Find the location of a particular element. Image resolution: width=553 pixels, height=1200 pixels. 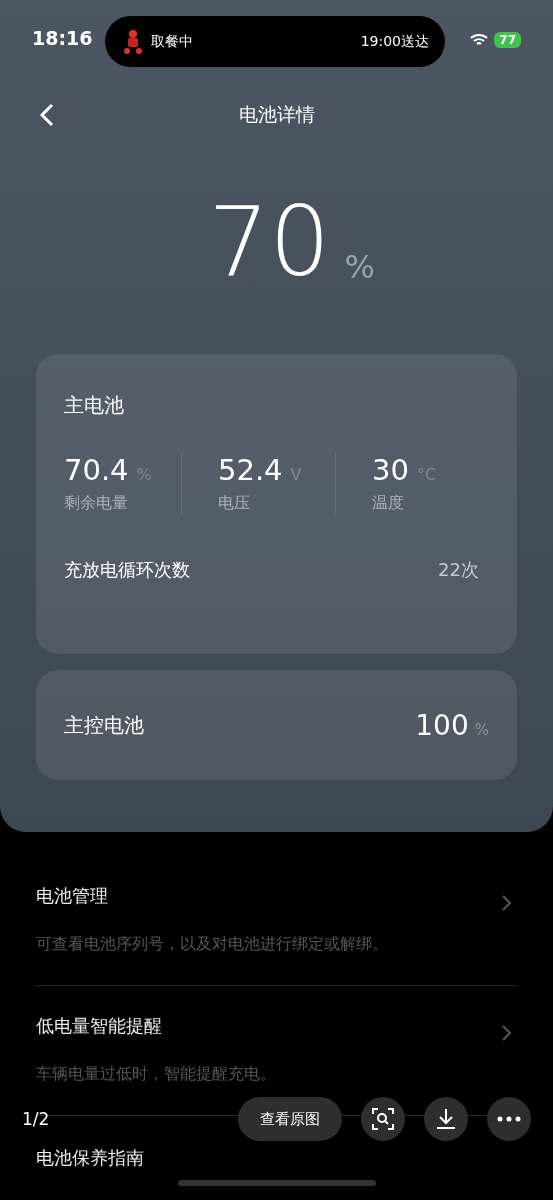

menu-title: 低电量智能提醒 is located at coordinates (276, 1026).